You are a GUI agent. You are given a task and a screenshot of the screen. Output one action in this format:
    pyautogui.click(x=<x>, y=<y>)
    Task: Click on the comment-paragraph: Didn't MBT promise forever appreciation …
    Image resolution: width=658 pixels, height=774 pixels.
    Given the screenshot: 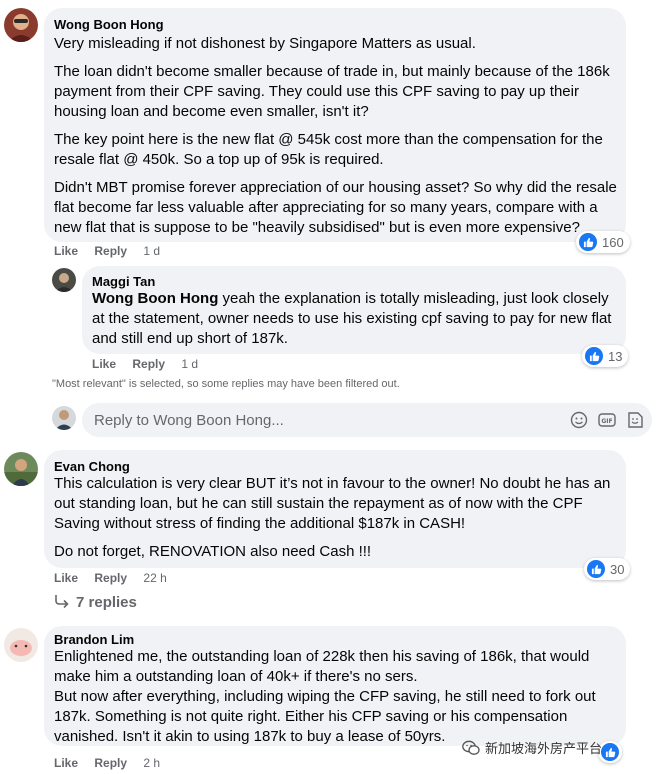 What is the action you would take?
    pyautogui.click(x=335, y=207)
    